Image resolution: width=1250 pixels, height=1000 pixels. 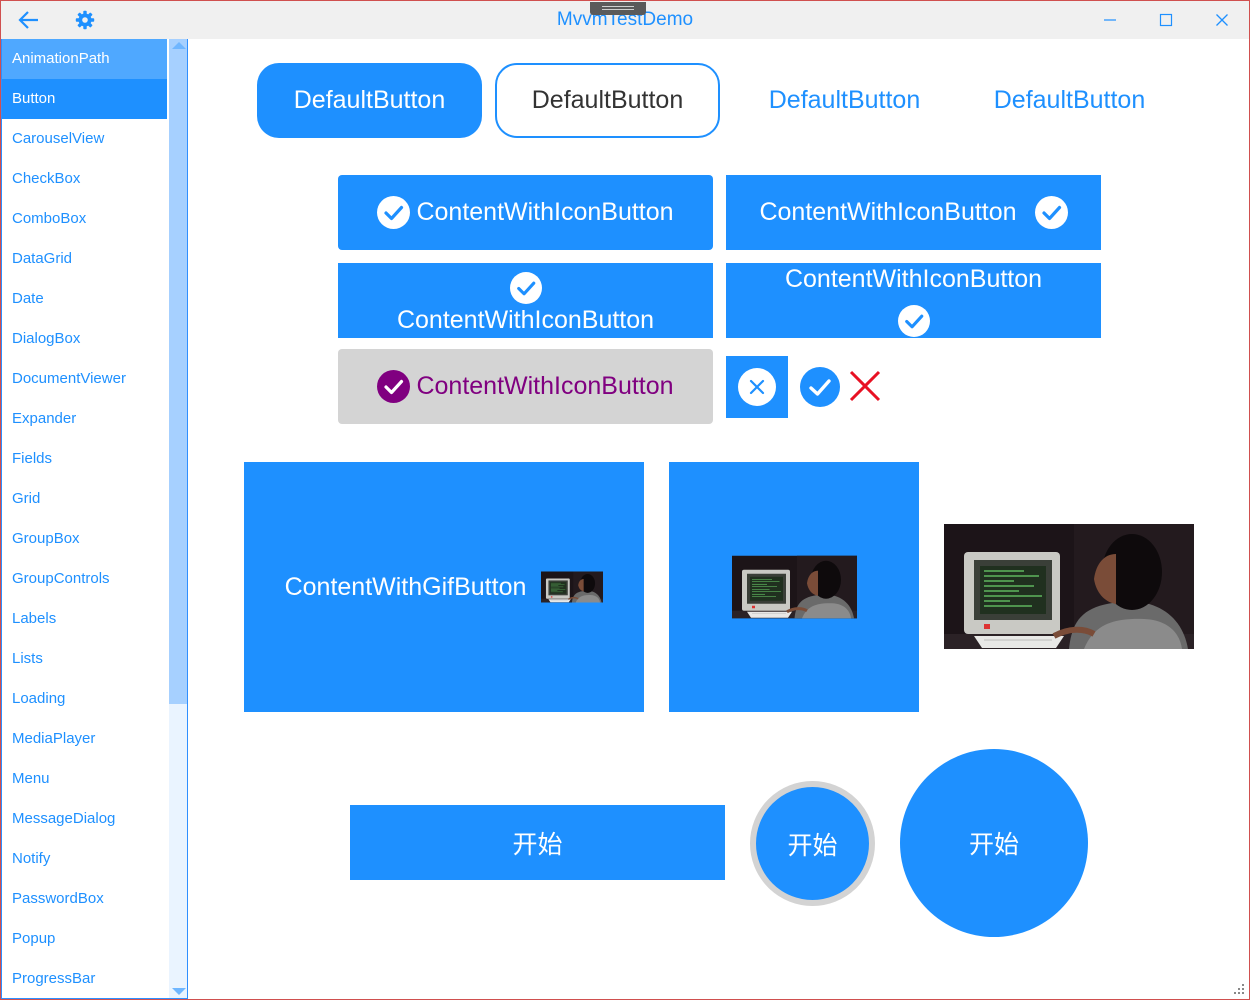 What do you see at coordinates (618, 8) in the screenshot?
I see `drag-handle` at bounding box center [618, 8].